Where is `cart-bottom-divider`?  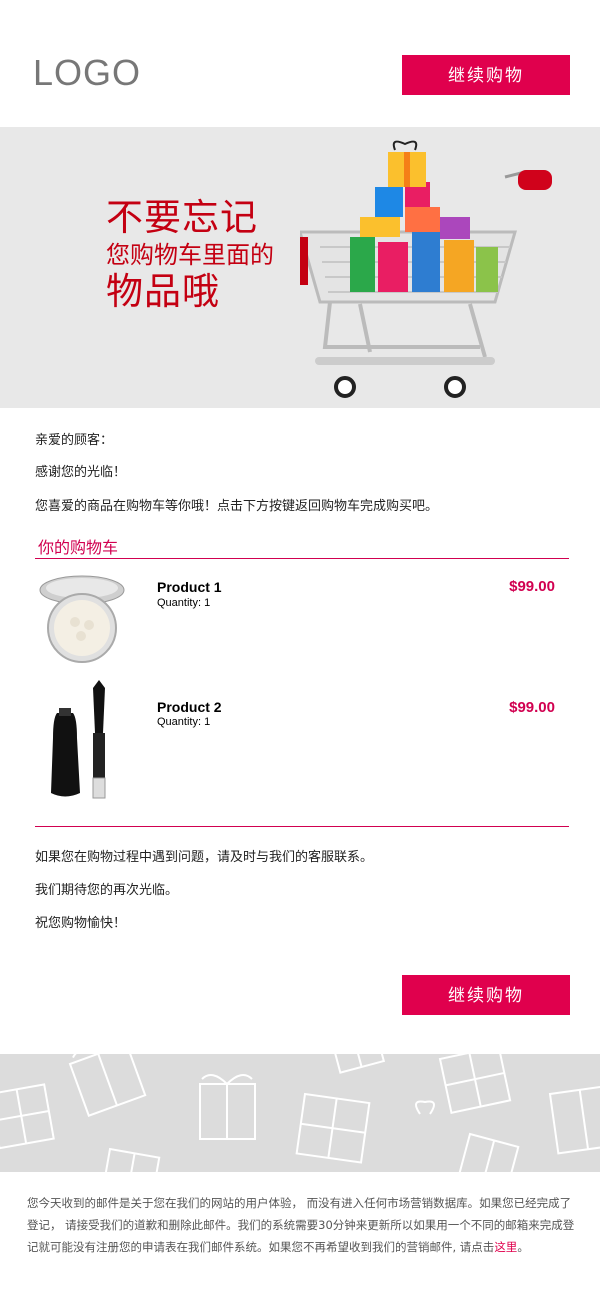
cart-bottom-divider is located at coordinates (302, 826).